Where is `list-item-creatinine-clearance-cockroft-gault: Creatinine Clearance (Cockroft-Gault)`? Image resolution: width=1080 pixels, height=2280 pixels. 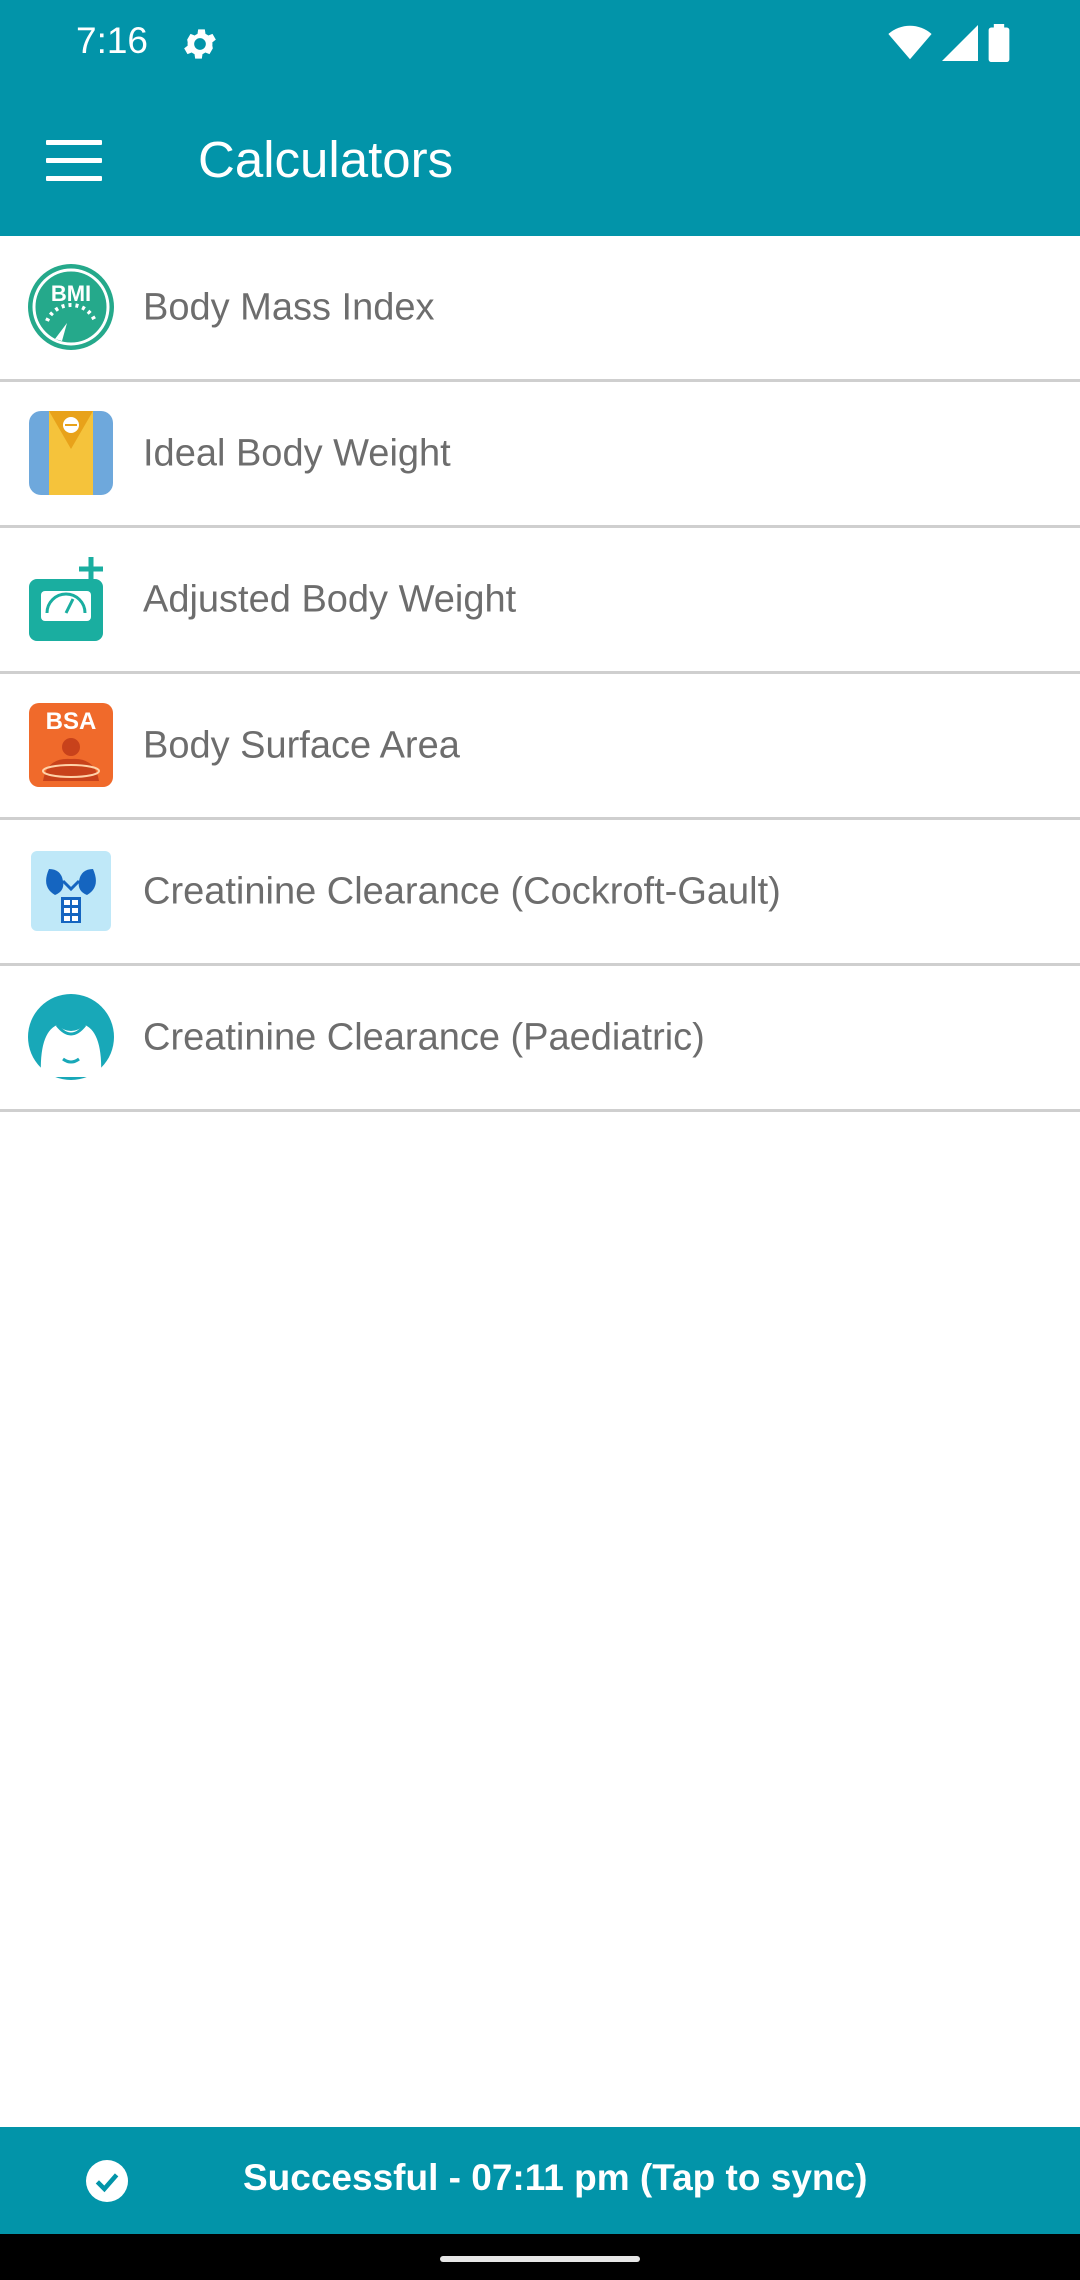 list-item-creatinine-clearance-cockroft-gault: Creatinine Clearance (Cockroft-Gault) is located at coordinates (540, 893).